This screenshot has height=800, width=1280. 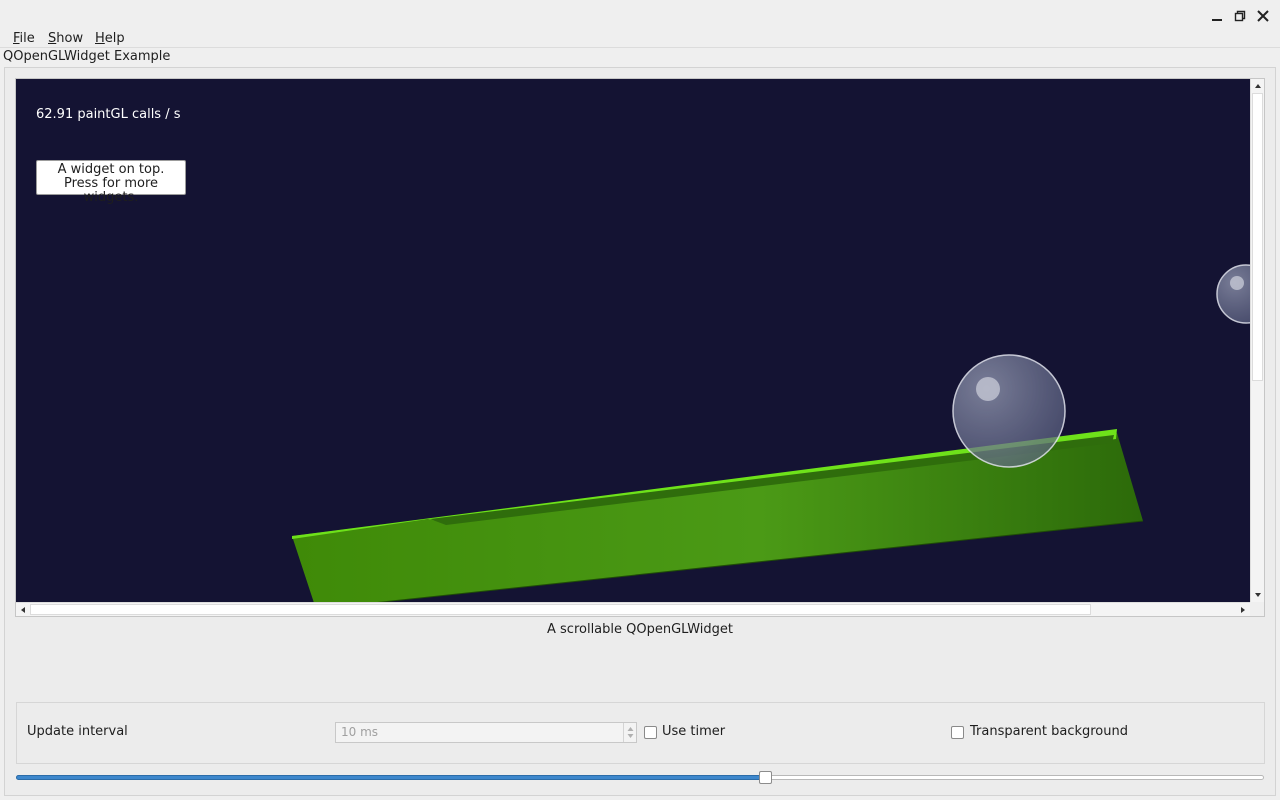 What do you see at coordinates (640, 15) in the screenshot?
I see `title-bar` at bounding box center [640, 15].